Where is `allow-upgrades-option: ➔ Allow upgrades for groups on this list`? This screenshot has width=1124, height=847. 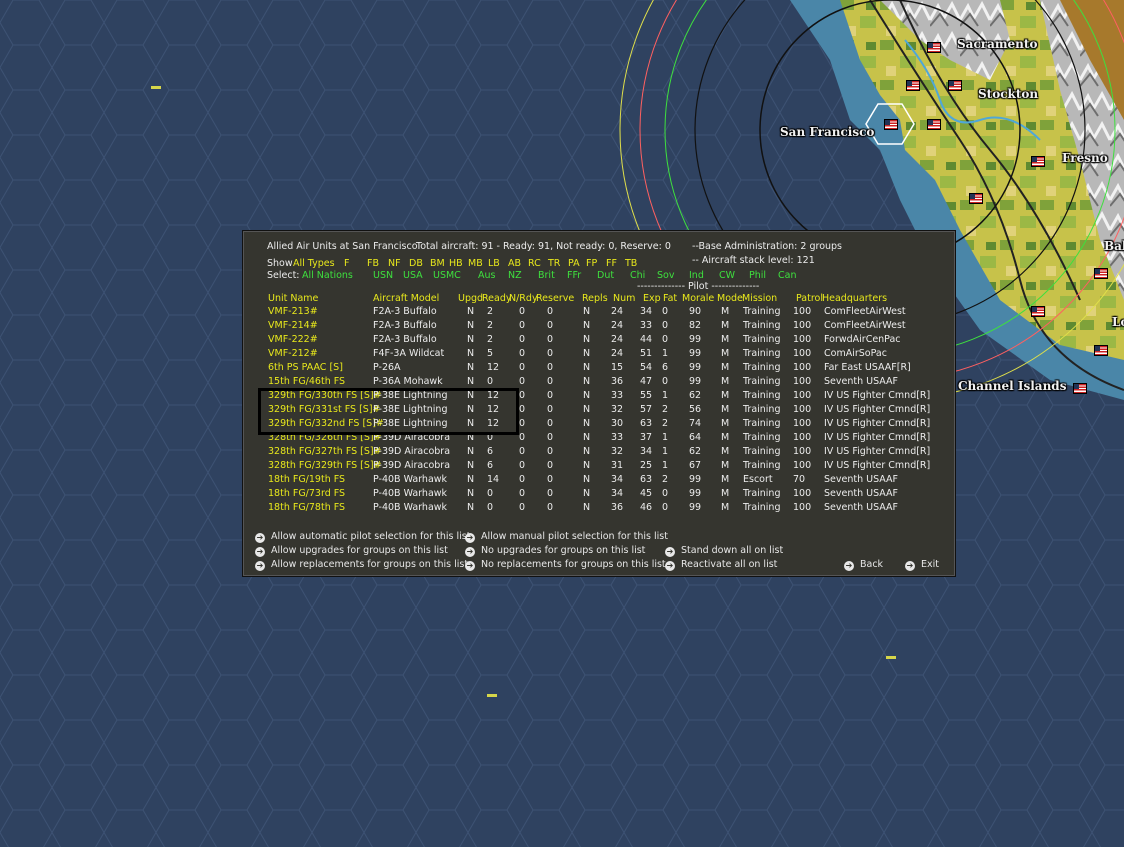 allow-upgrades-option: ➔ Allow upgrades for groups on this list is located at coordinates (351, 551).